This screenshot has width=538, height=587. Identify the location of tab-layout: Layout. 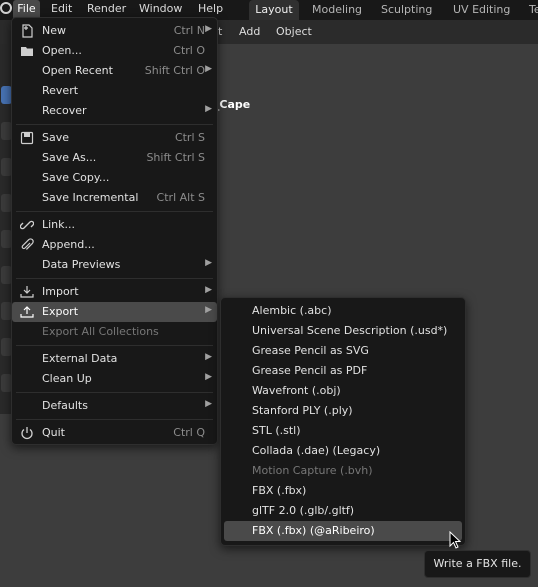
(274, 10).